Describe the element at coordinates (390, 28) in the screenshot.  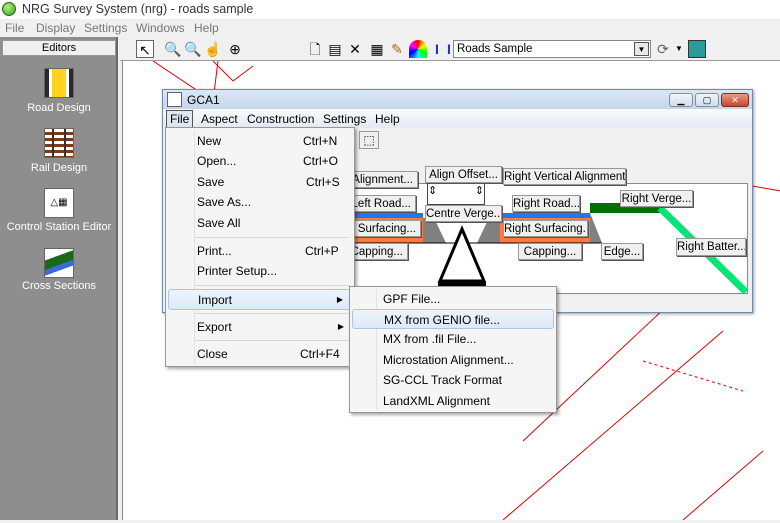
I see `main-menubar: File Display Settings Windows Help` at that location.